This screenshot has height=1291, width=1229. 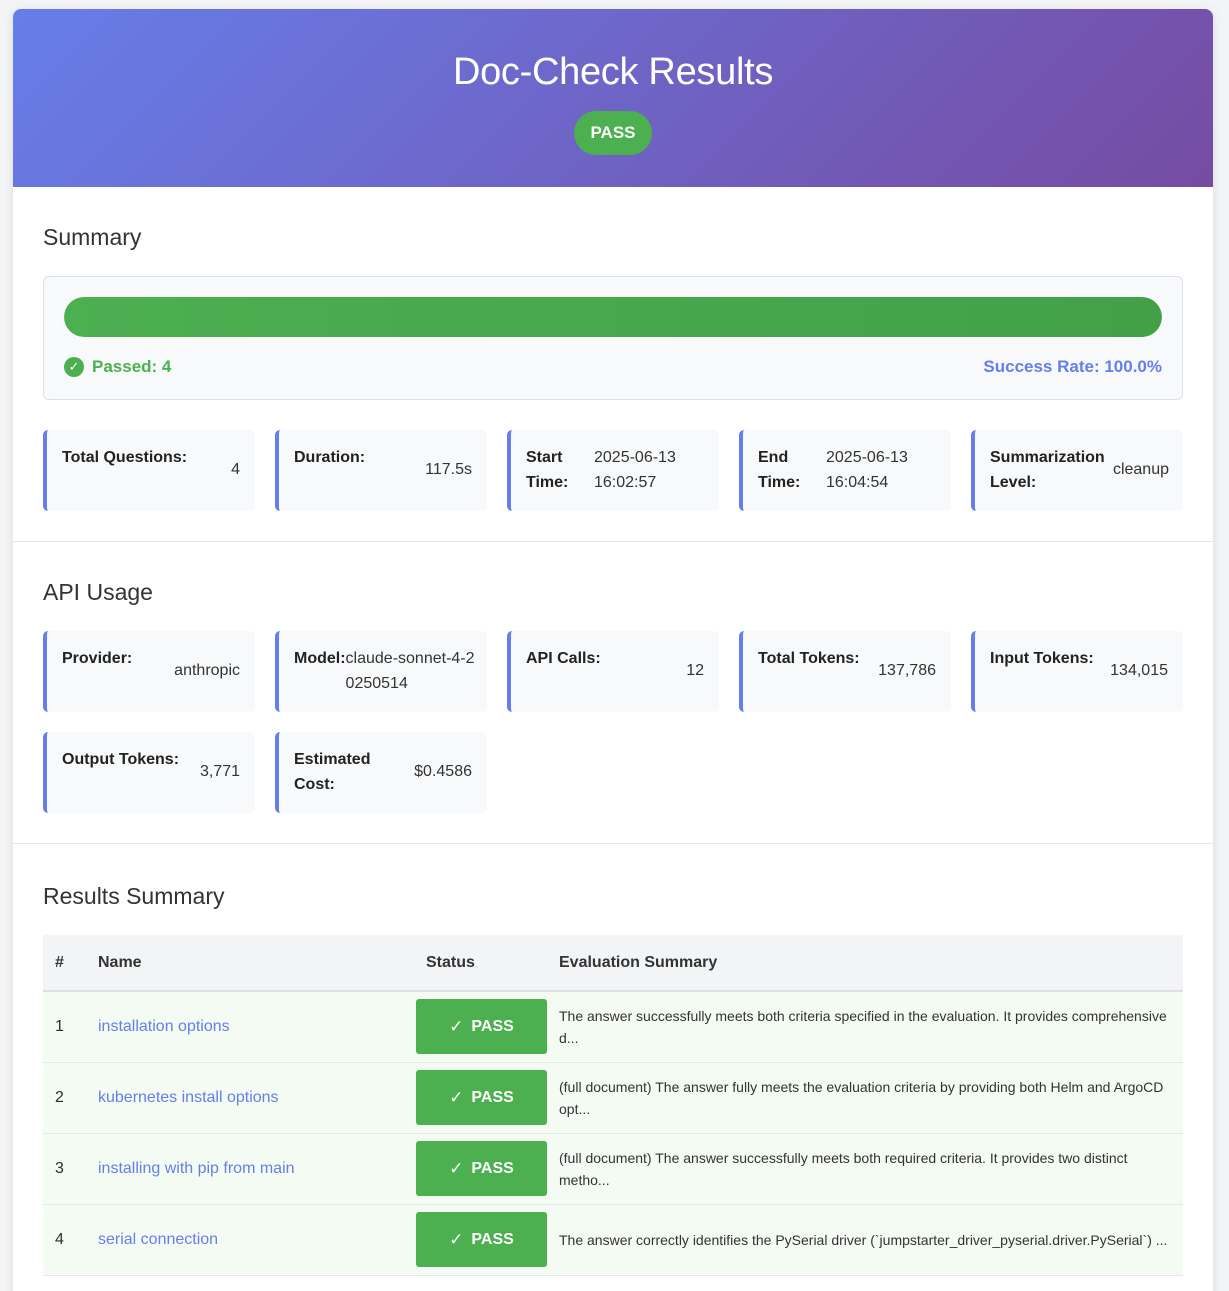 I want to click on stat-value: anthropic, so click(x=207, y=670).